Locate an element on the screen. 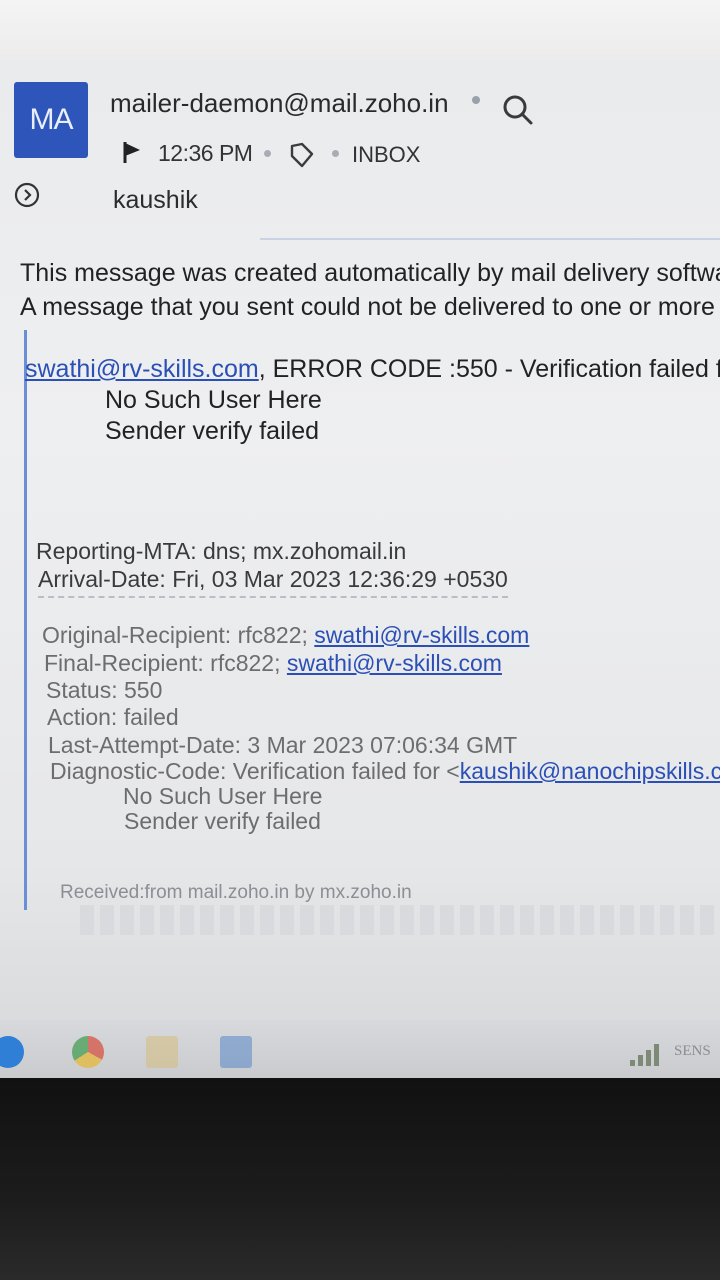  taskbar is located at coordinates (360, 1049).